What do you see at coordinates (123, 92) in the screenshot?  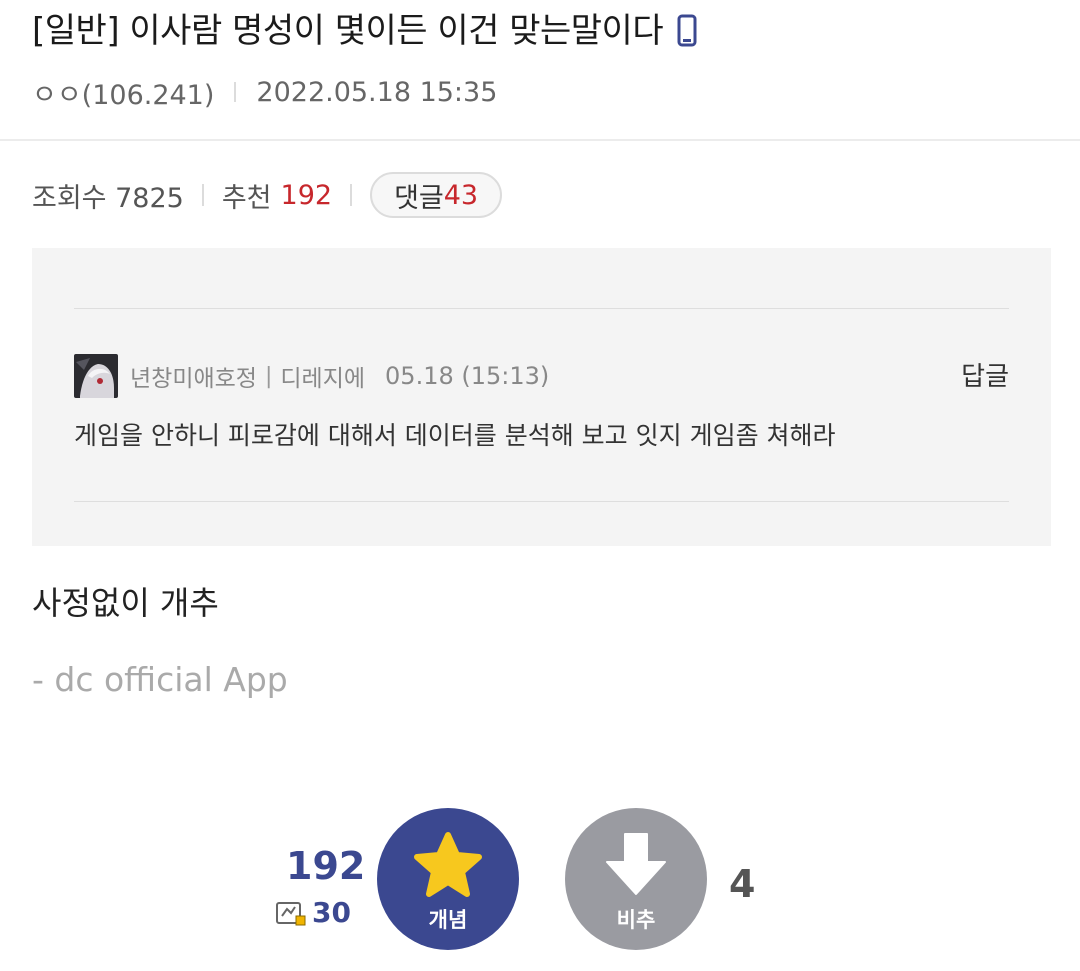 I see `author-name: ㅇㅇ(106.241)` at bounding box center [123, 92].